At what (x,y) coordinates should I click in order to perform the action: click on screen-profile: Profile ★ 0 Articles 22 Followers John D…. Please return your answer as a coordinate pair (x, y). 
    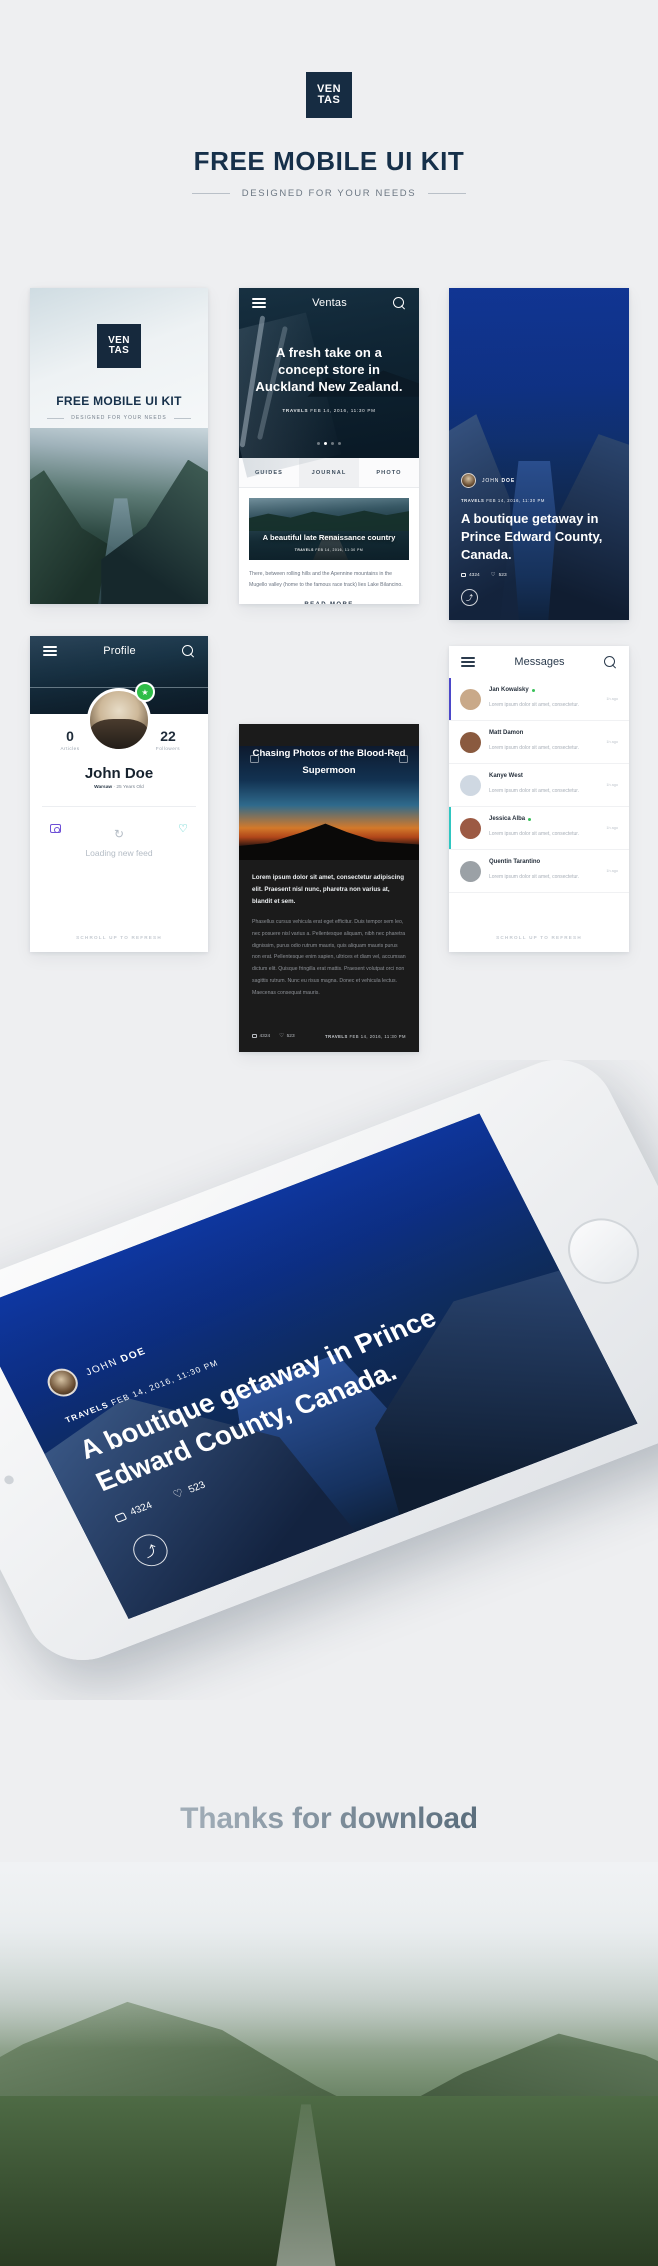
    Looking at the image, I should click on (119, 794).